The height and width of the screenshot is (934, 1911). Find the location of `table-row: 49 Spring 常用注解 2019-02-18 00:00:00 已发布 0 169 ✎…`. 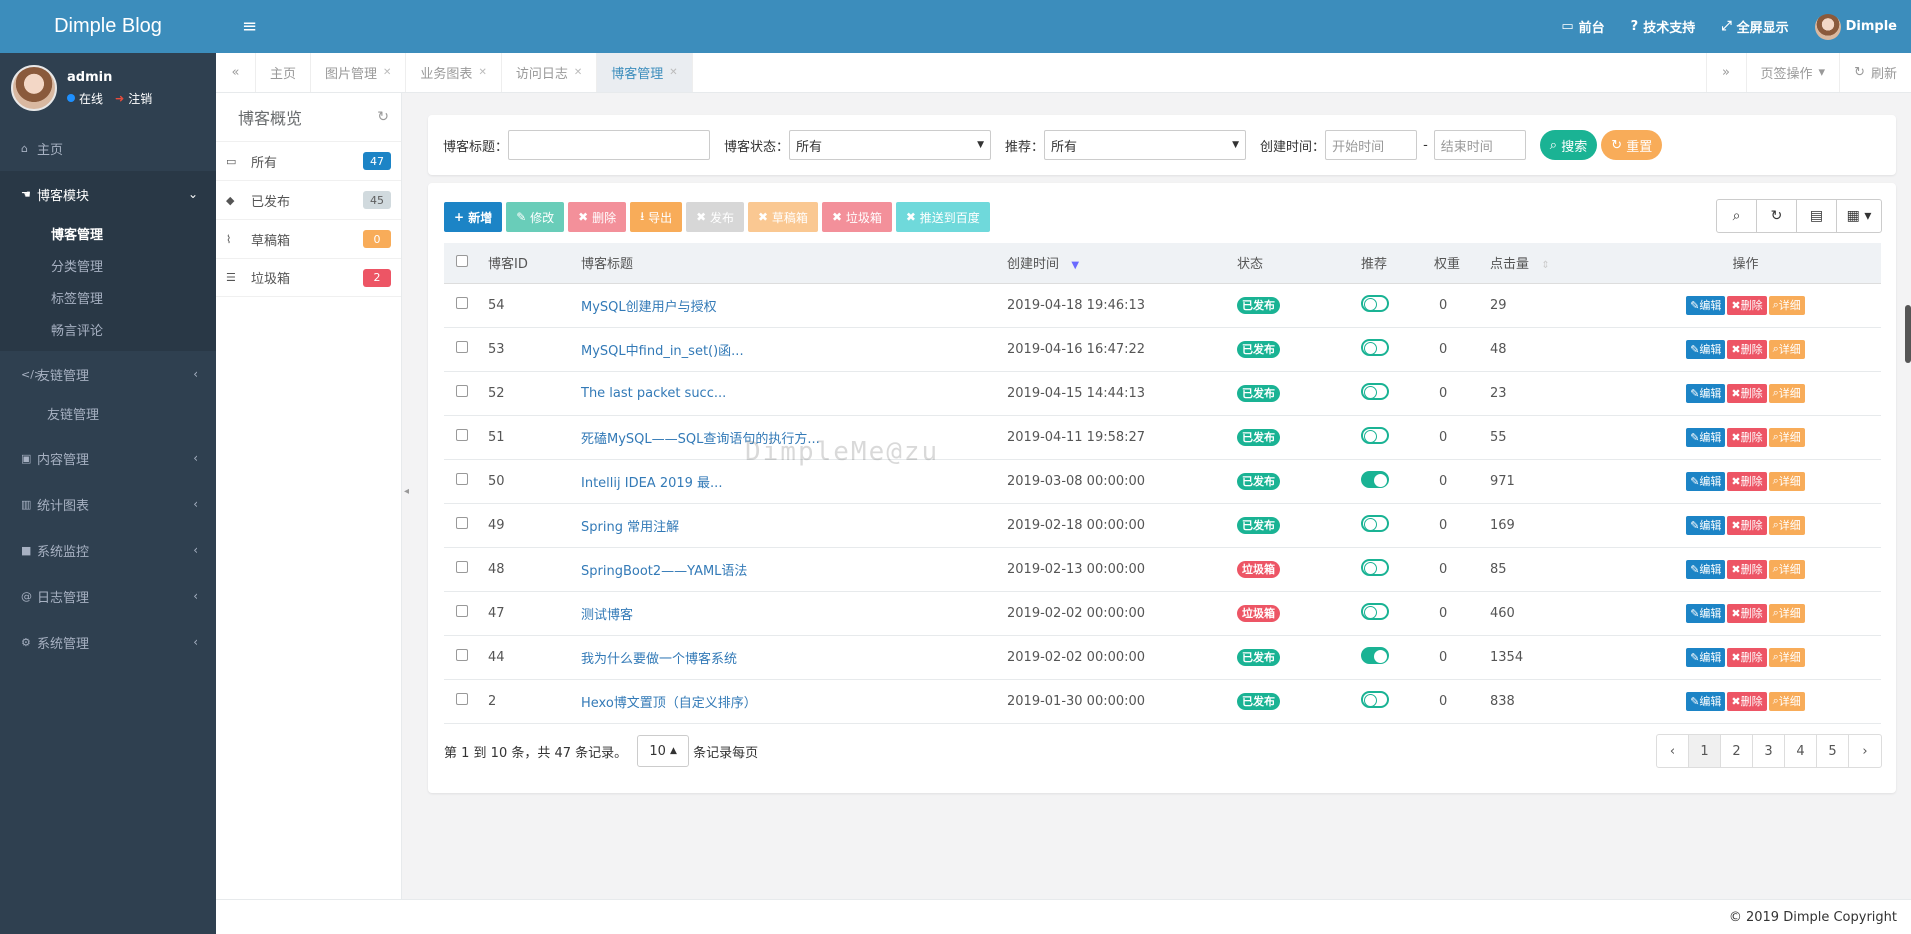

table-row: 49 Spring 常用注解 2019-02-18 00:00:00 已发布 0 169 ✎… is located at coordinates (1162, 525).